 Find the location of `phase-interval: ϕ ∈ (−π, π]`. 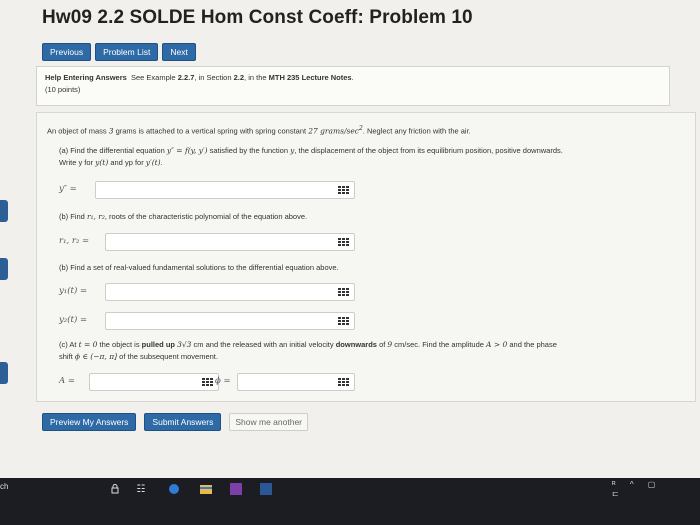

phase-interval: ϕ ∈ (−π, π] is located at coordinates (96, 356).